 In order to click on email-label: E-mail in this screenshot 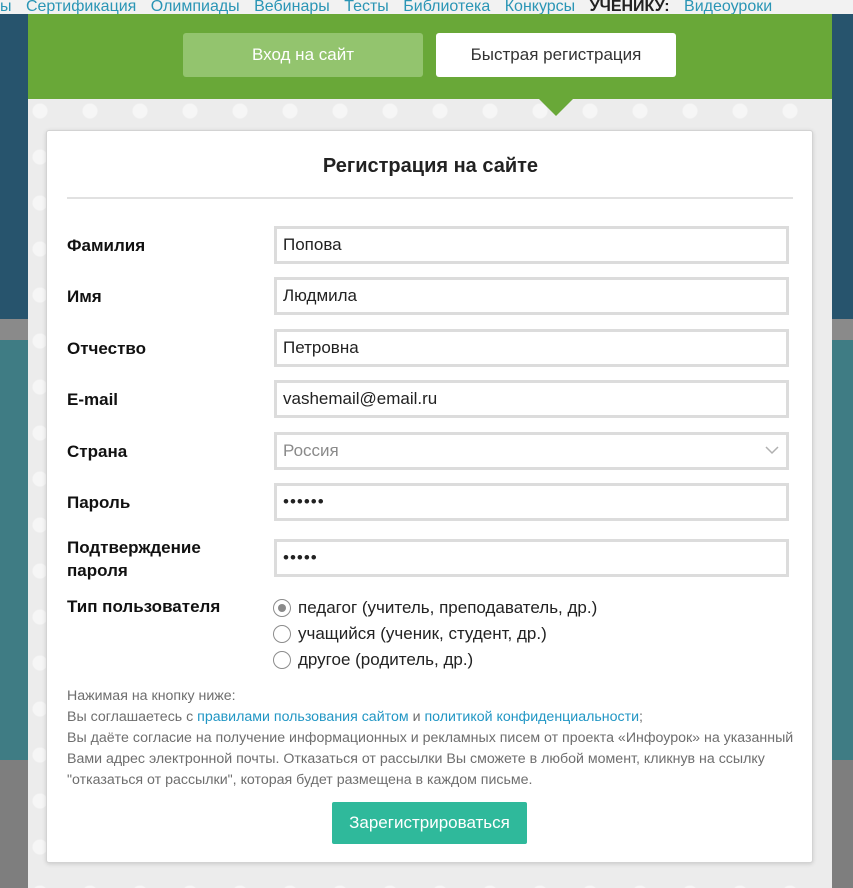, I will do `click(93, 399)`.